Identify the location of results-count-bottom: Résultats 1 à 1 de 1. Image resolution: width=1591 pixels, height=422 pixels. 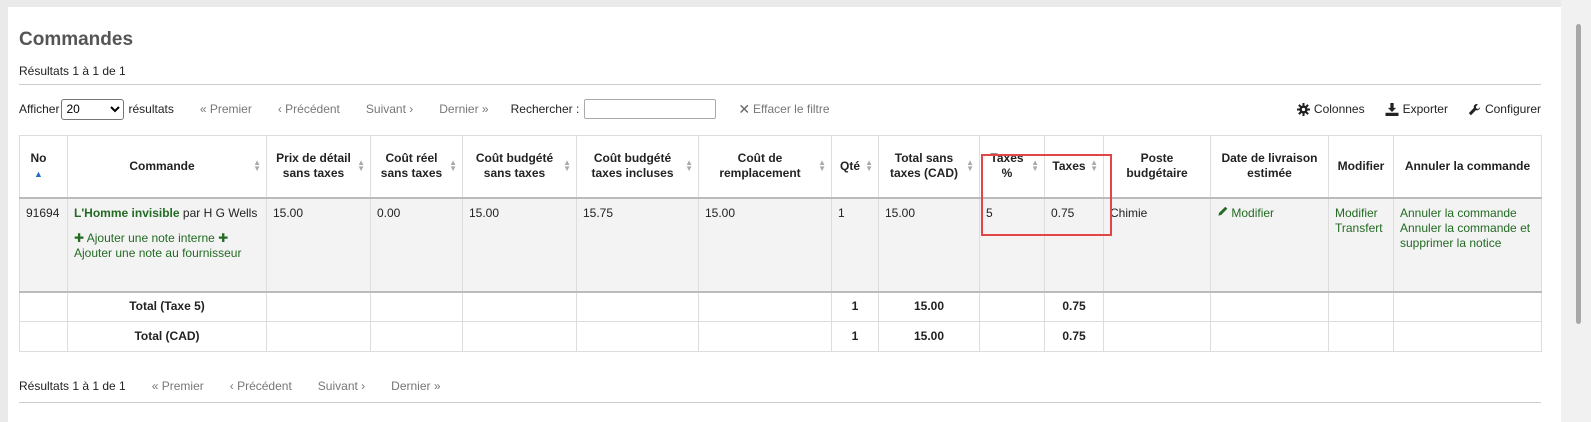
(72, 386).